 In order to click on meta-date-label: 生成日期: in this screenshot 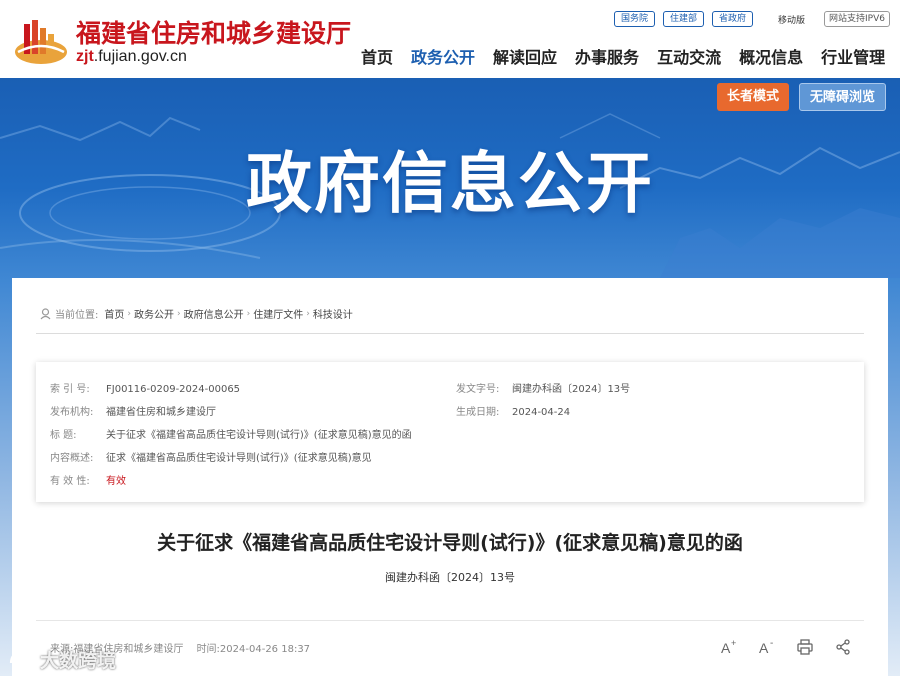, I will do `click(478, 412)`.